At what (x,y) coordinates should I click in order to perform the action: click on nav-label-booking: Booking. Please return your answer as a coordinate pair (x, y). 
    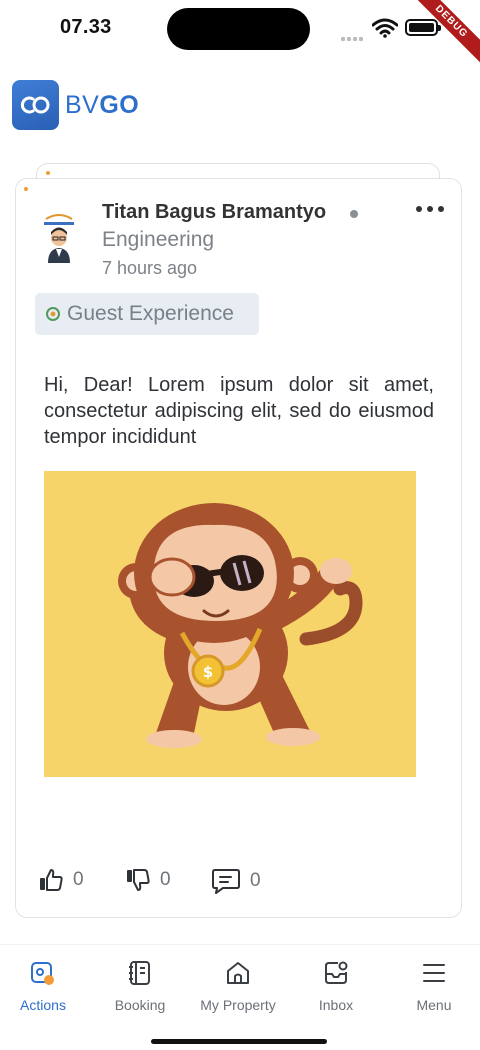
    Looking at the image, I should click on (140, 1005).